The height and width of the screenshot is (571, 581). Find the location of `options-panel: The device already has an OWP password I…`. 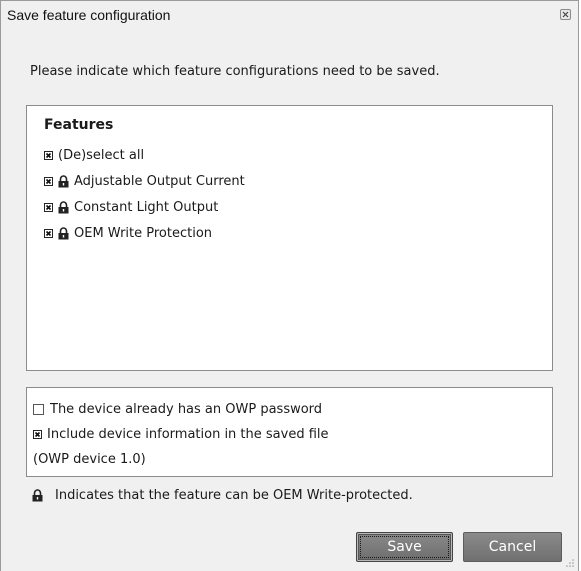

options-panel: The device already has an OWP password I… is located at coordinates (289, 432).